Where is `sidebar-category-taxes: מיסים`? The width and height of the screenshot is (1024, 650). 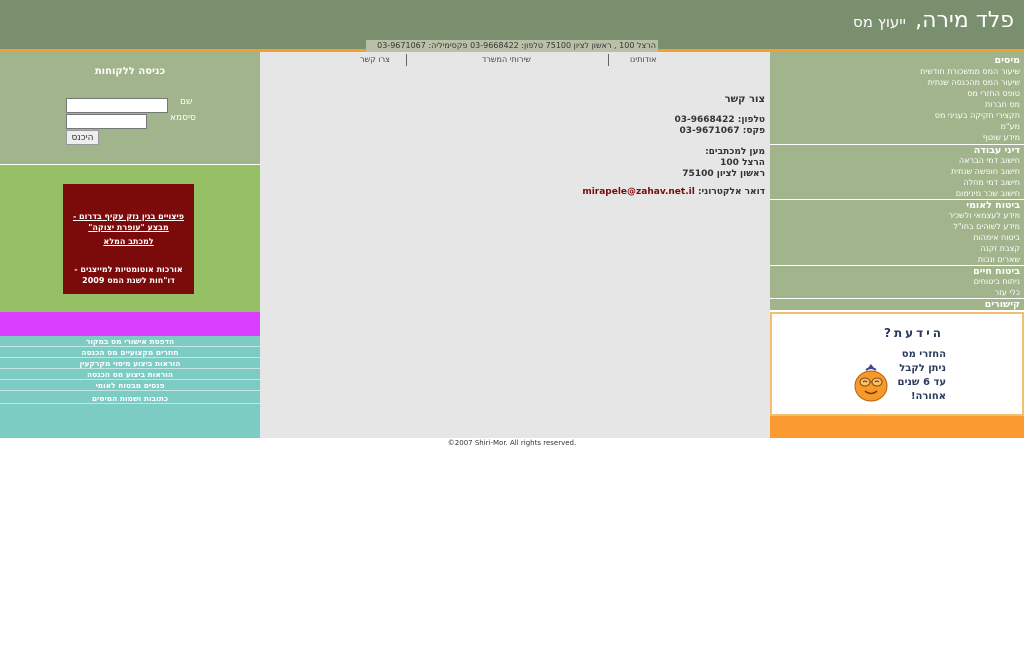 sidebar-category-taxes: מיסים is located at coordinates (897, 60).